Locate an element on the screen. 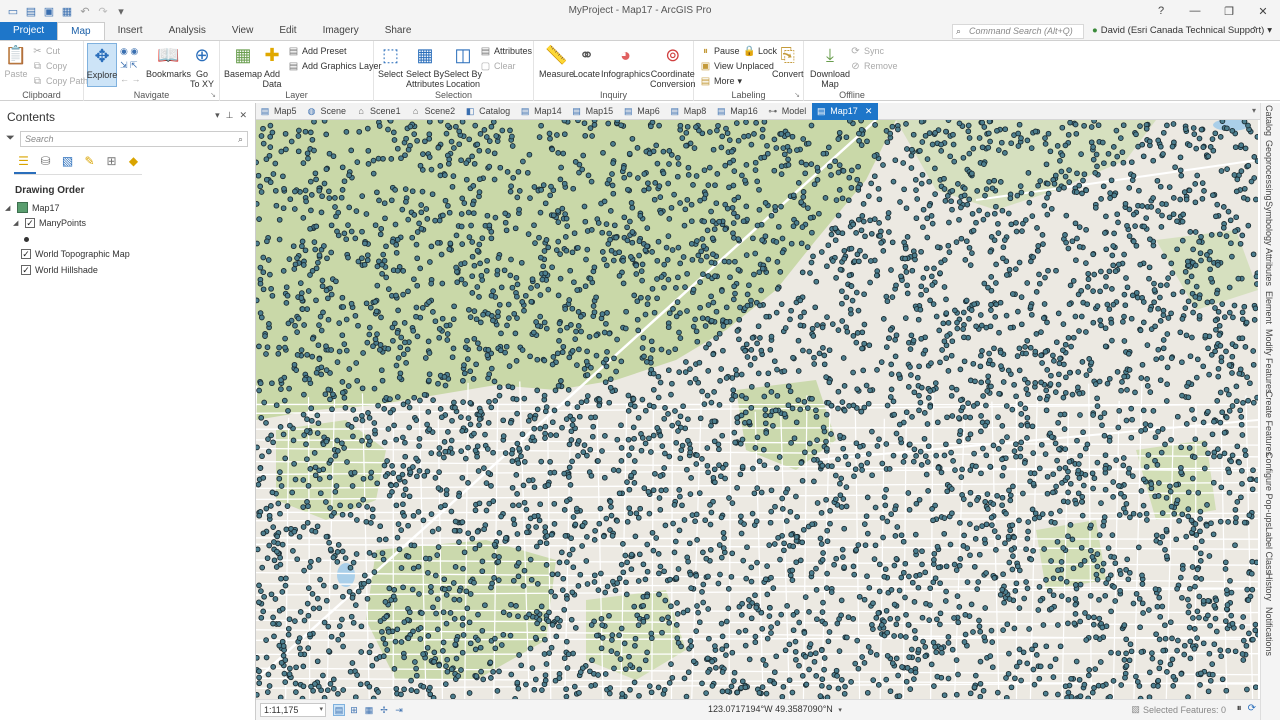  tree-item-map17: ◢ Map17 is located at coordinates (32, 207).